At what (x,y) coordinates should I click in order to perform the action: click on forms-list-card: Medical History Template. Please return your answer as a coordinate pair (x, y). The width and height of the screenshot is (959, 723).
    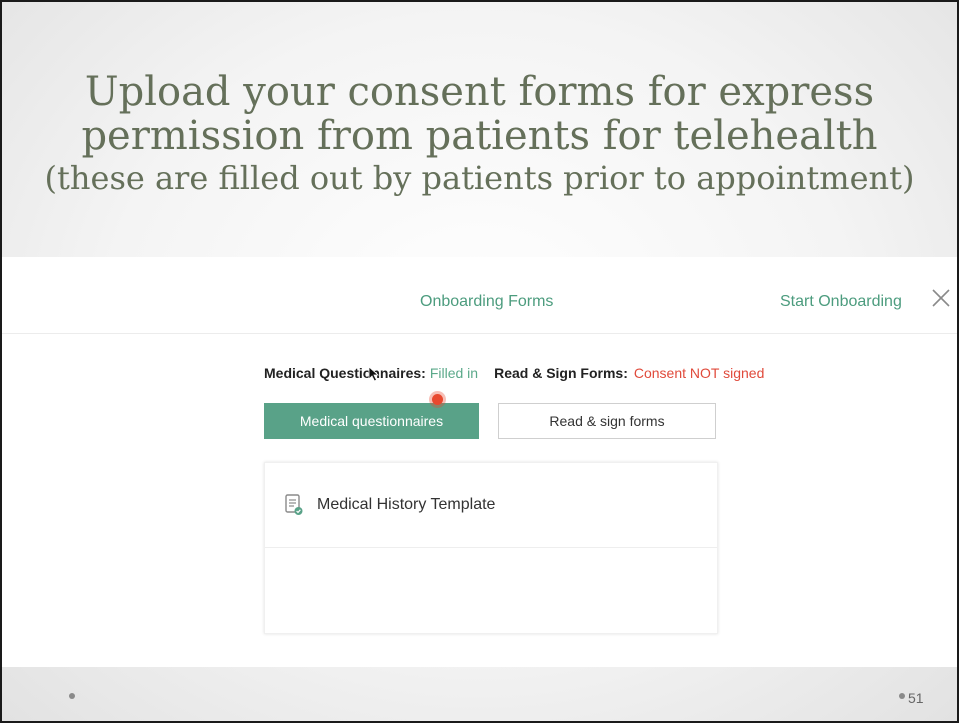
    Looking at the image, I should click on (491, 548).